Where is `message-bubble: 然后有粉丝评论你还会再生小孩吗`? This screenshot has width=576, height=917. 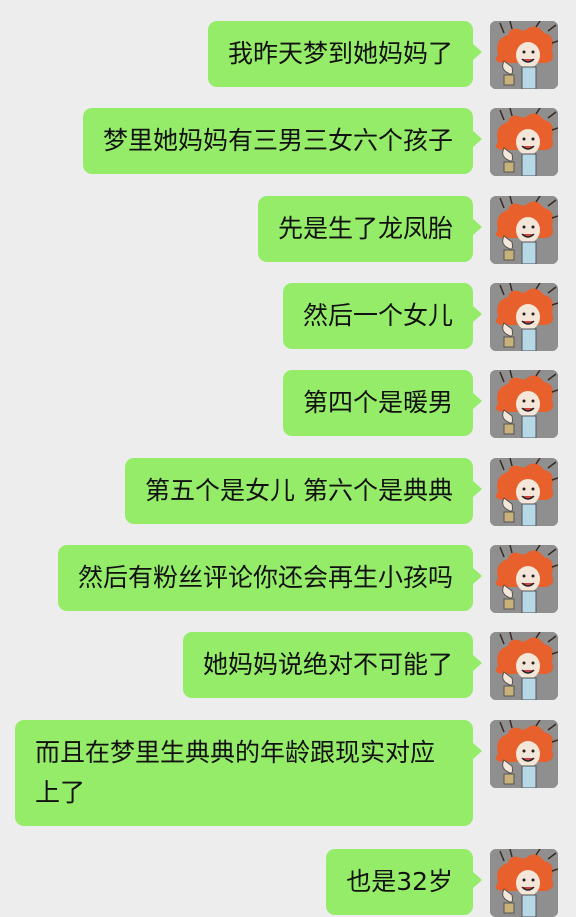 message-bubble: 然后有粉丝评论你还会再生小孩吗 is located at coordinates (270, 578).